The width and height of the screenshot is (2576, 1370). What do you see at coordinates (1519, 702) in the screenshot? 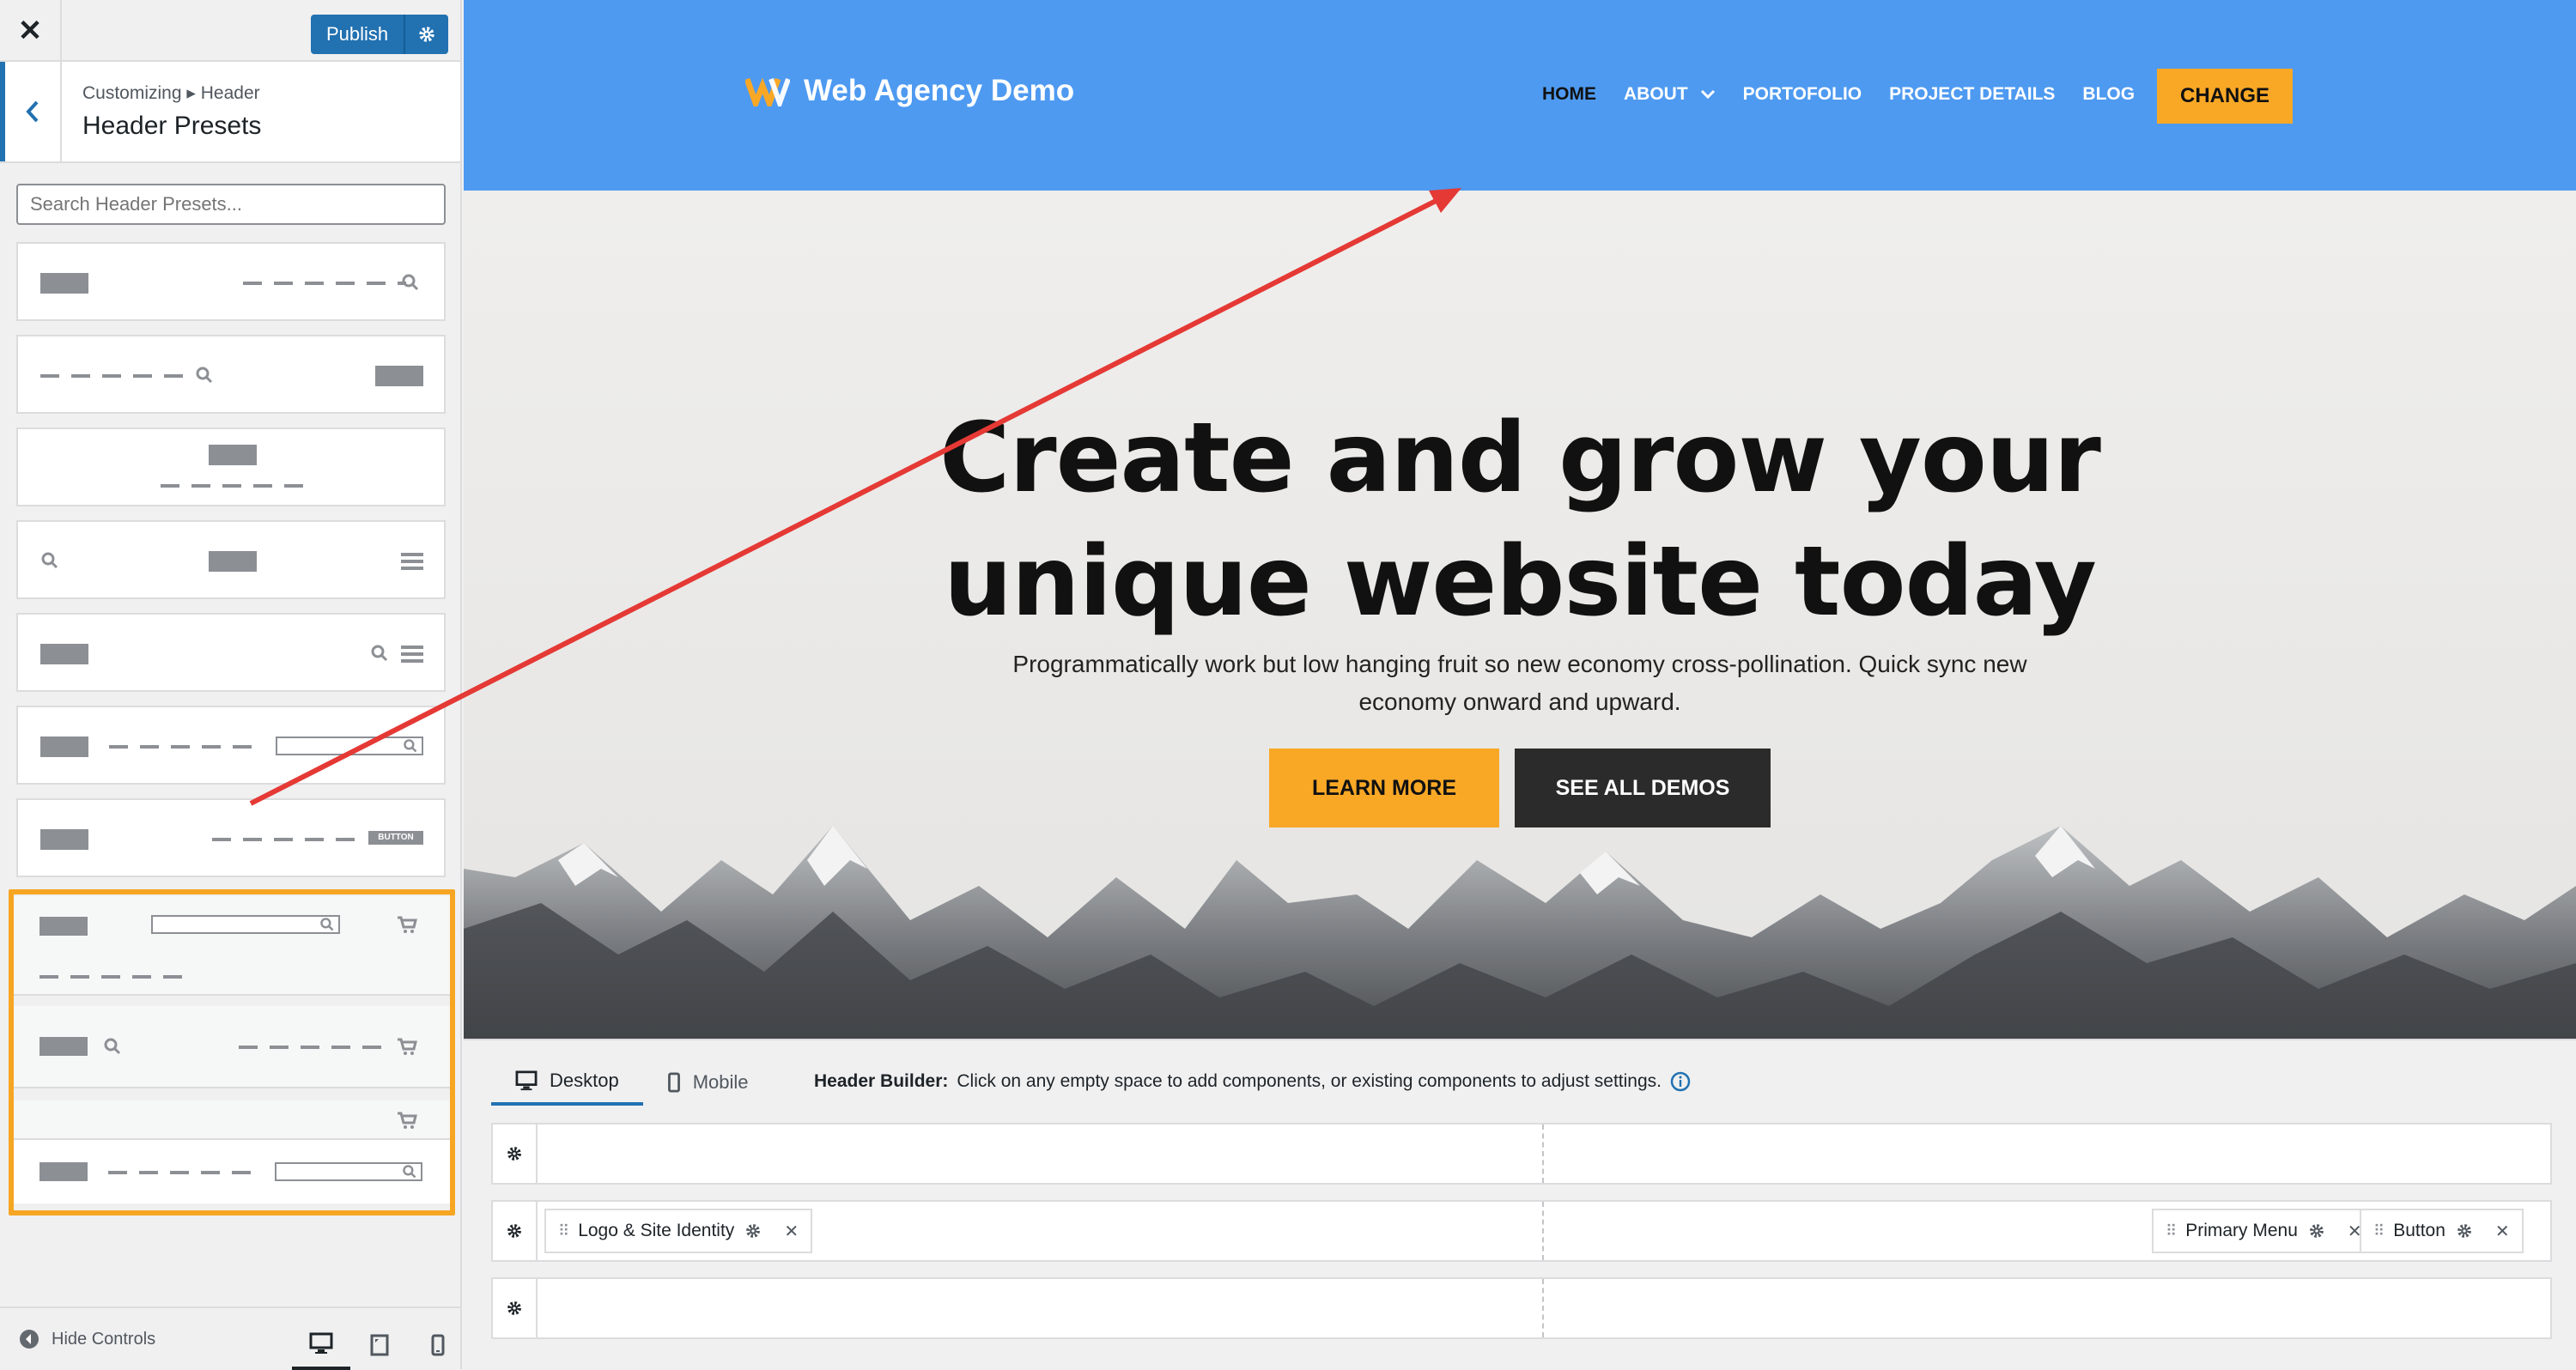
I see `hero-subtitle-line-2: economy onward and upward.` at bounding box center [1519, 702].